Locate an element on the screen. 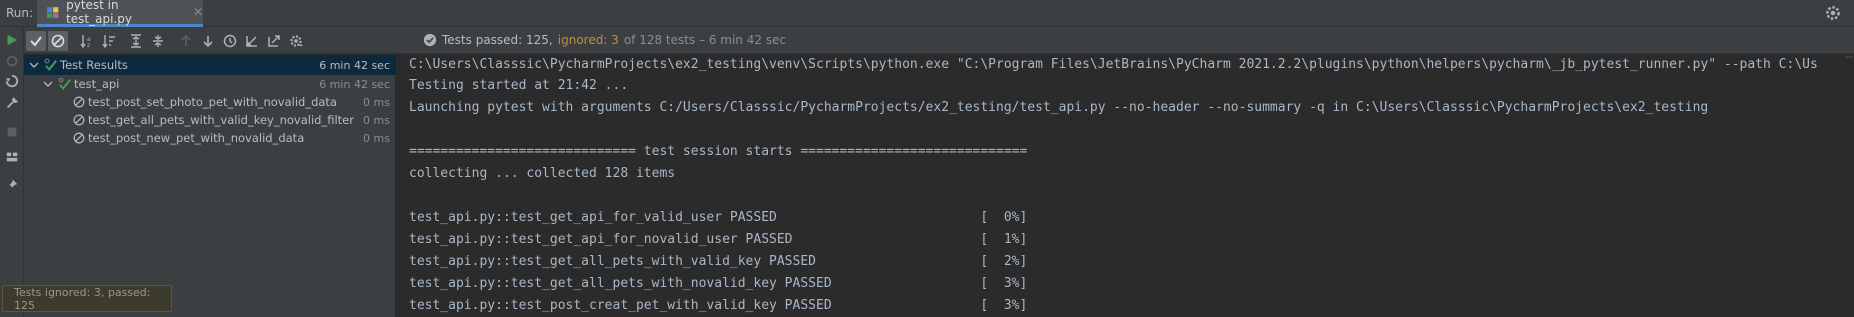 The width and height of the screenshot is (1854, 317). settings-gear-icon is located at coordinates (1833, 13).